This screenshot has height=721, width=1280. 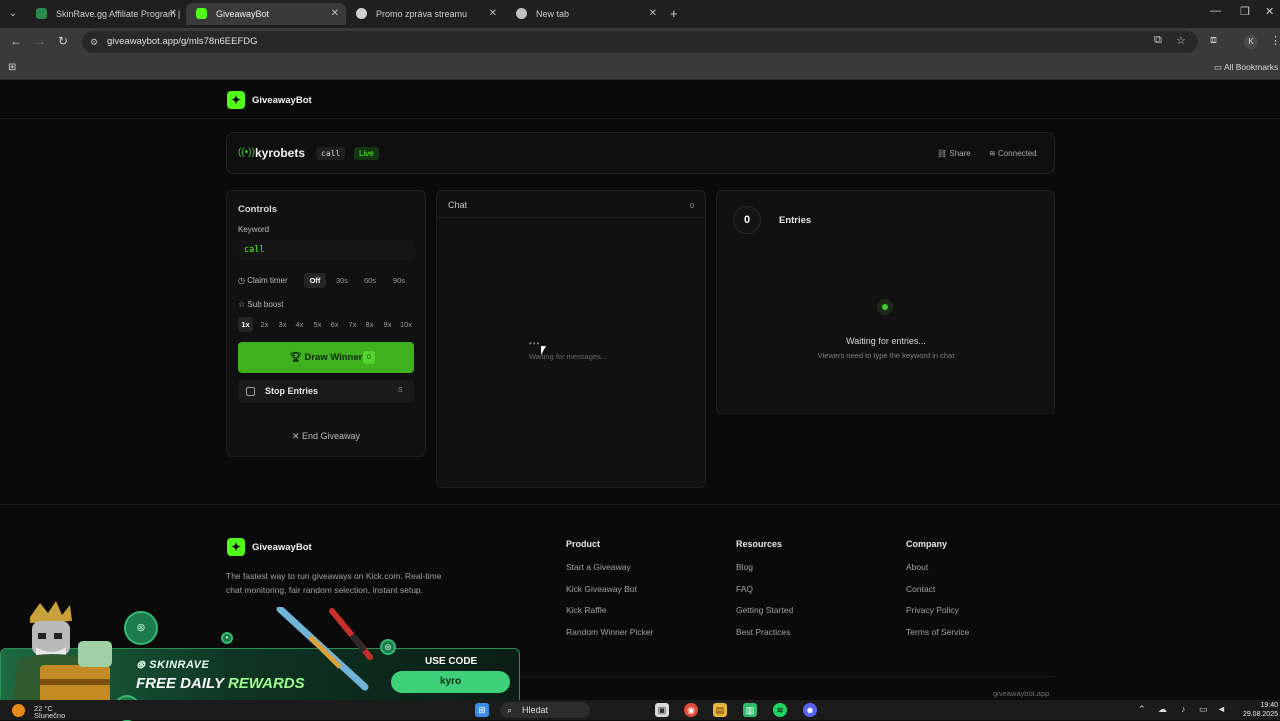 What do you see at coordinates (94, 42) in the screenshot?
I see `site-info-icon: ⚙` at bounding box center [94, 42].